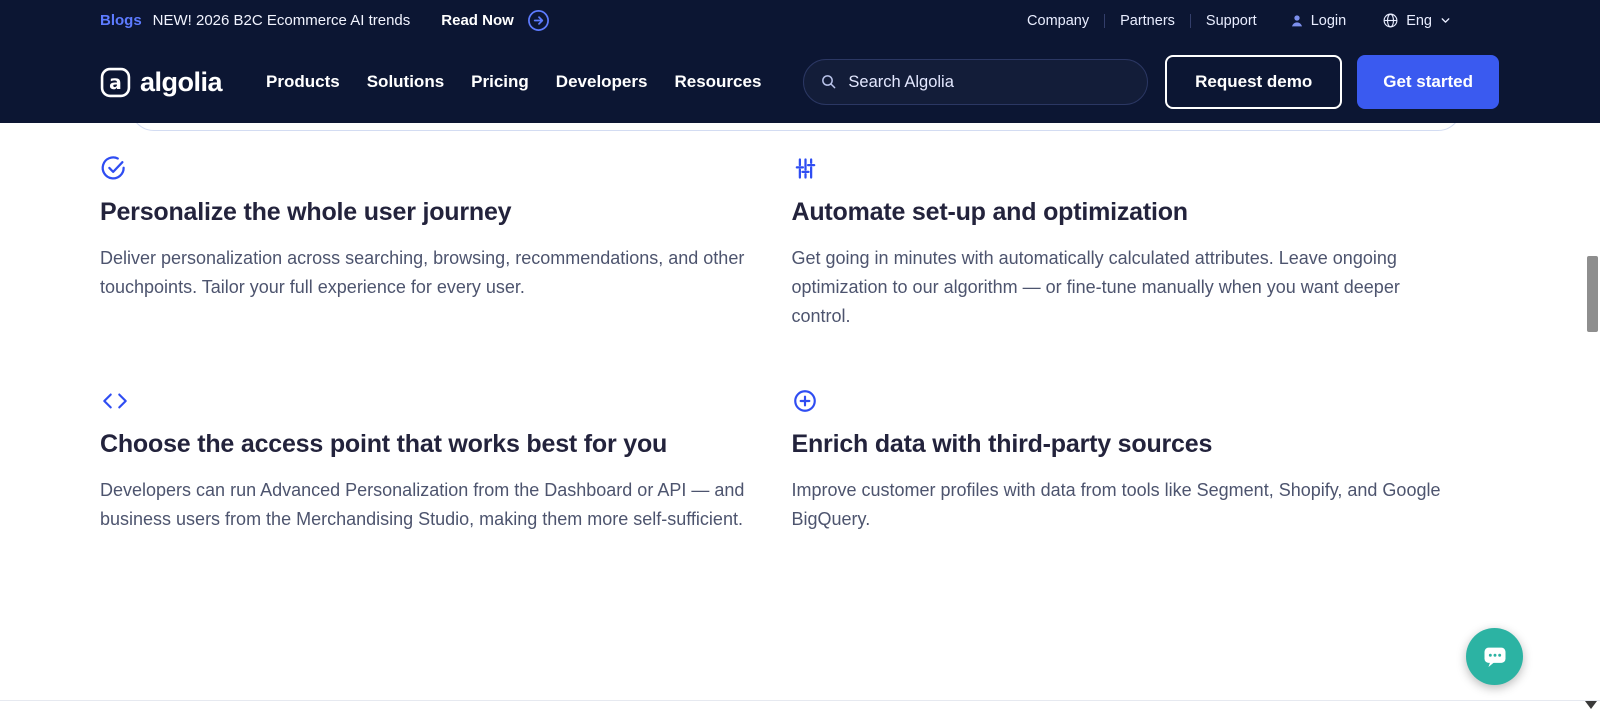 This screenshot has height=723, width=1600. Describe the element at coordinates (1058, 21) in the screenshot. I see `topnav-company: Company` at that location.